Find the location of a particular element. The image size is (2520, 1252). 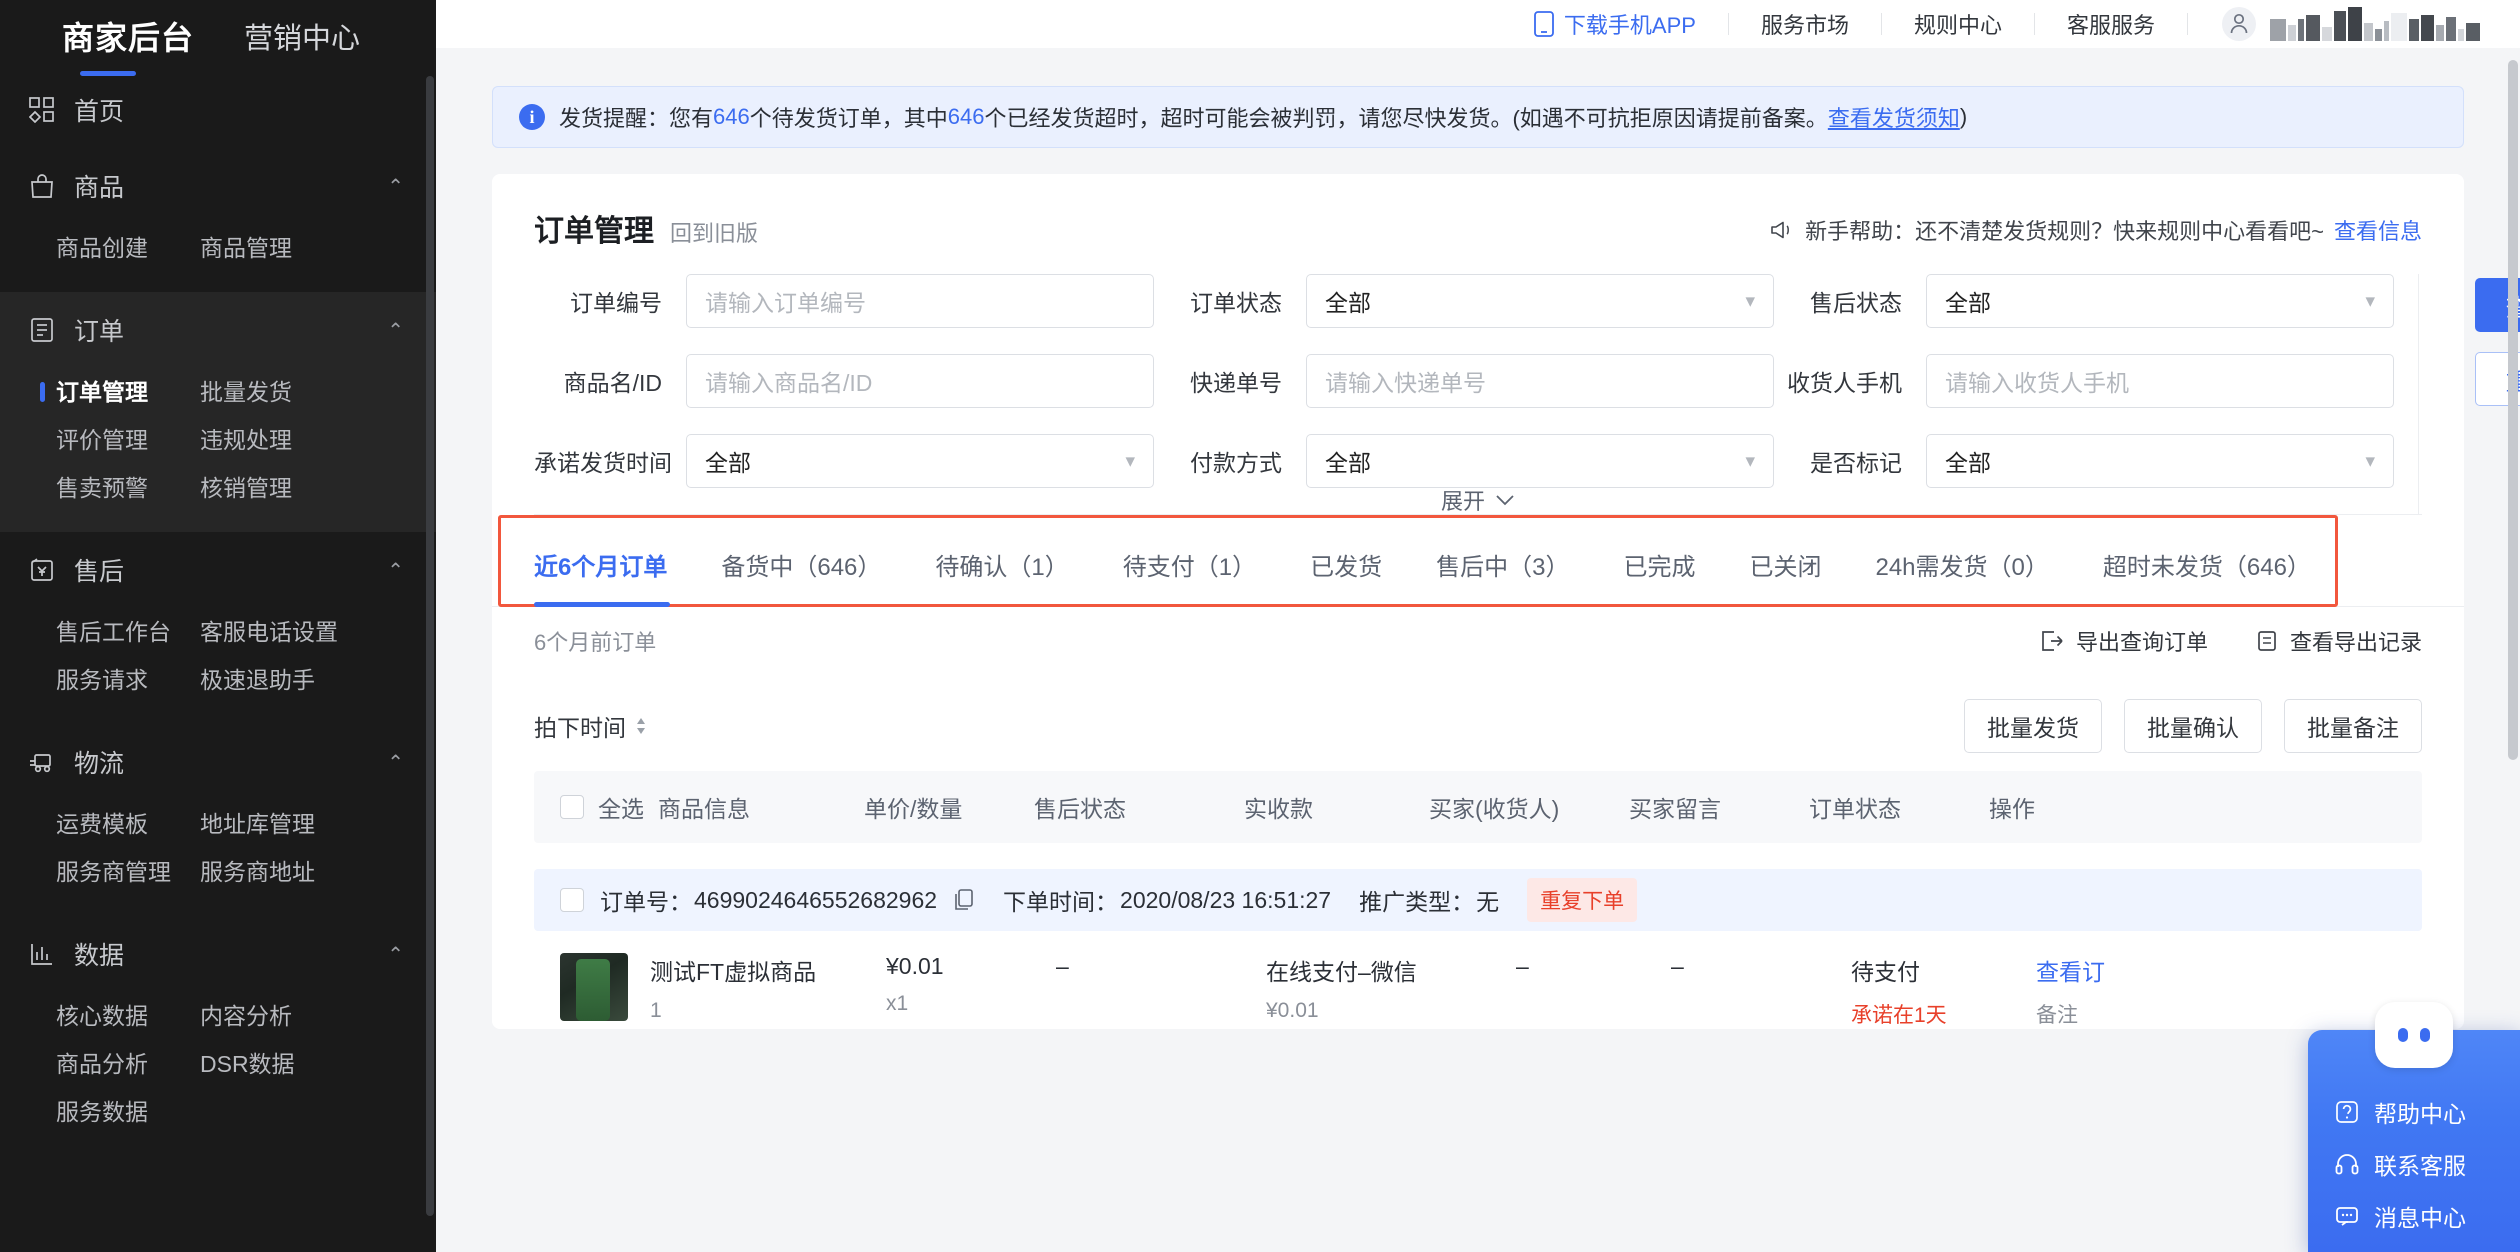

banner-shipping-notice-link: 查看发货须知 is located at coordinates (1894, 117).